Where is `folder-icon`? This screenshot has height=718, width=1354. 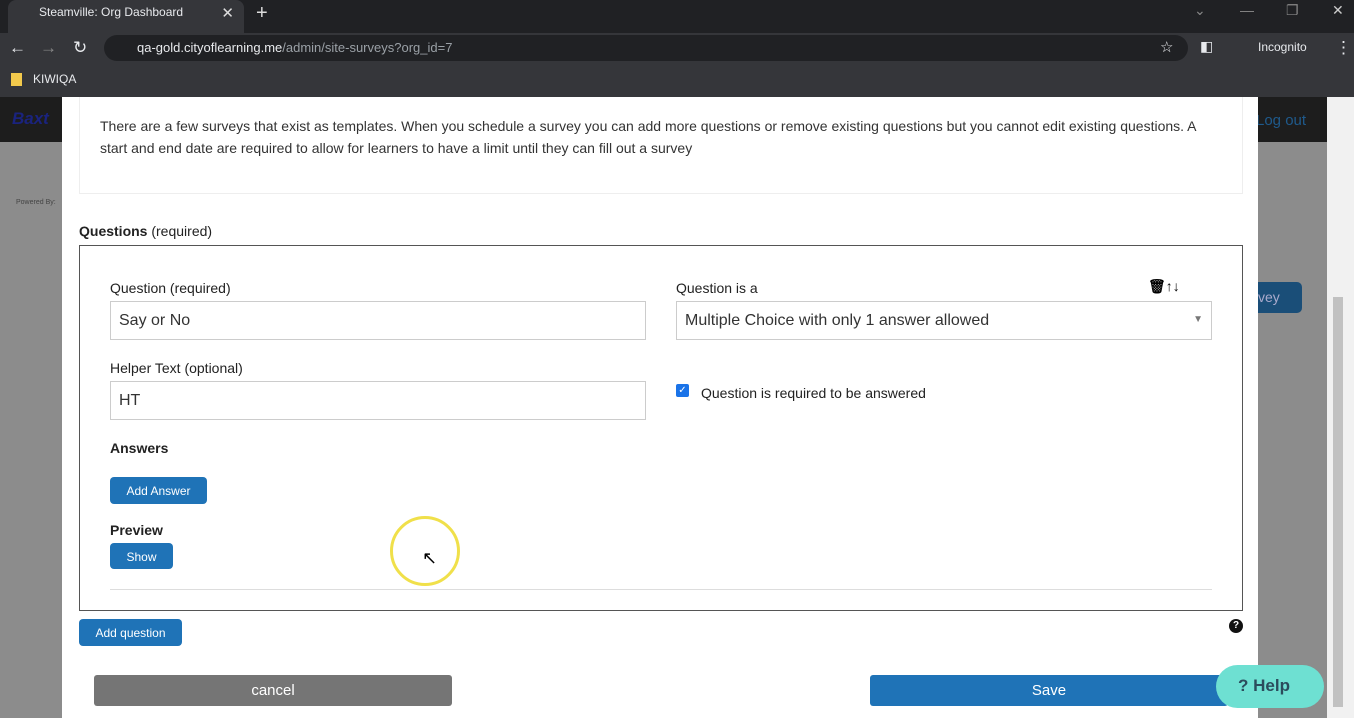 folder-icon is located at coordinates (16, 79).